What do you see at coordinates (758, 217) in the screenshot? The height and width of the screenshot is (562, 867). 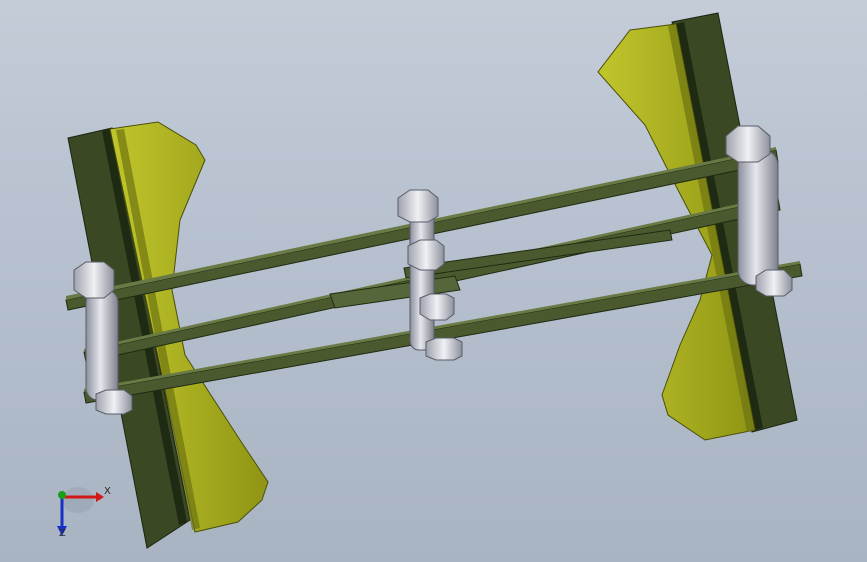 I see `right-bolt-shank` at bounding box center [758, 217].